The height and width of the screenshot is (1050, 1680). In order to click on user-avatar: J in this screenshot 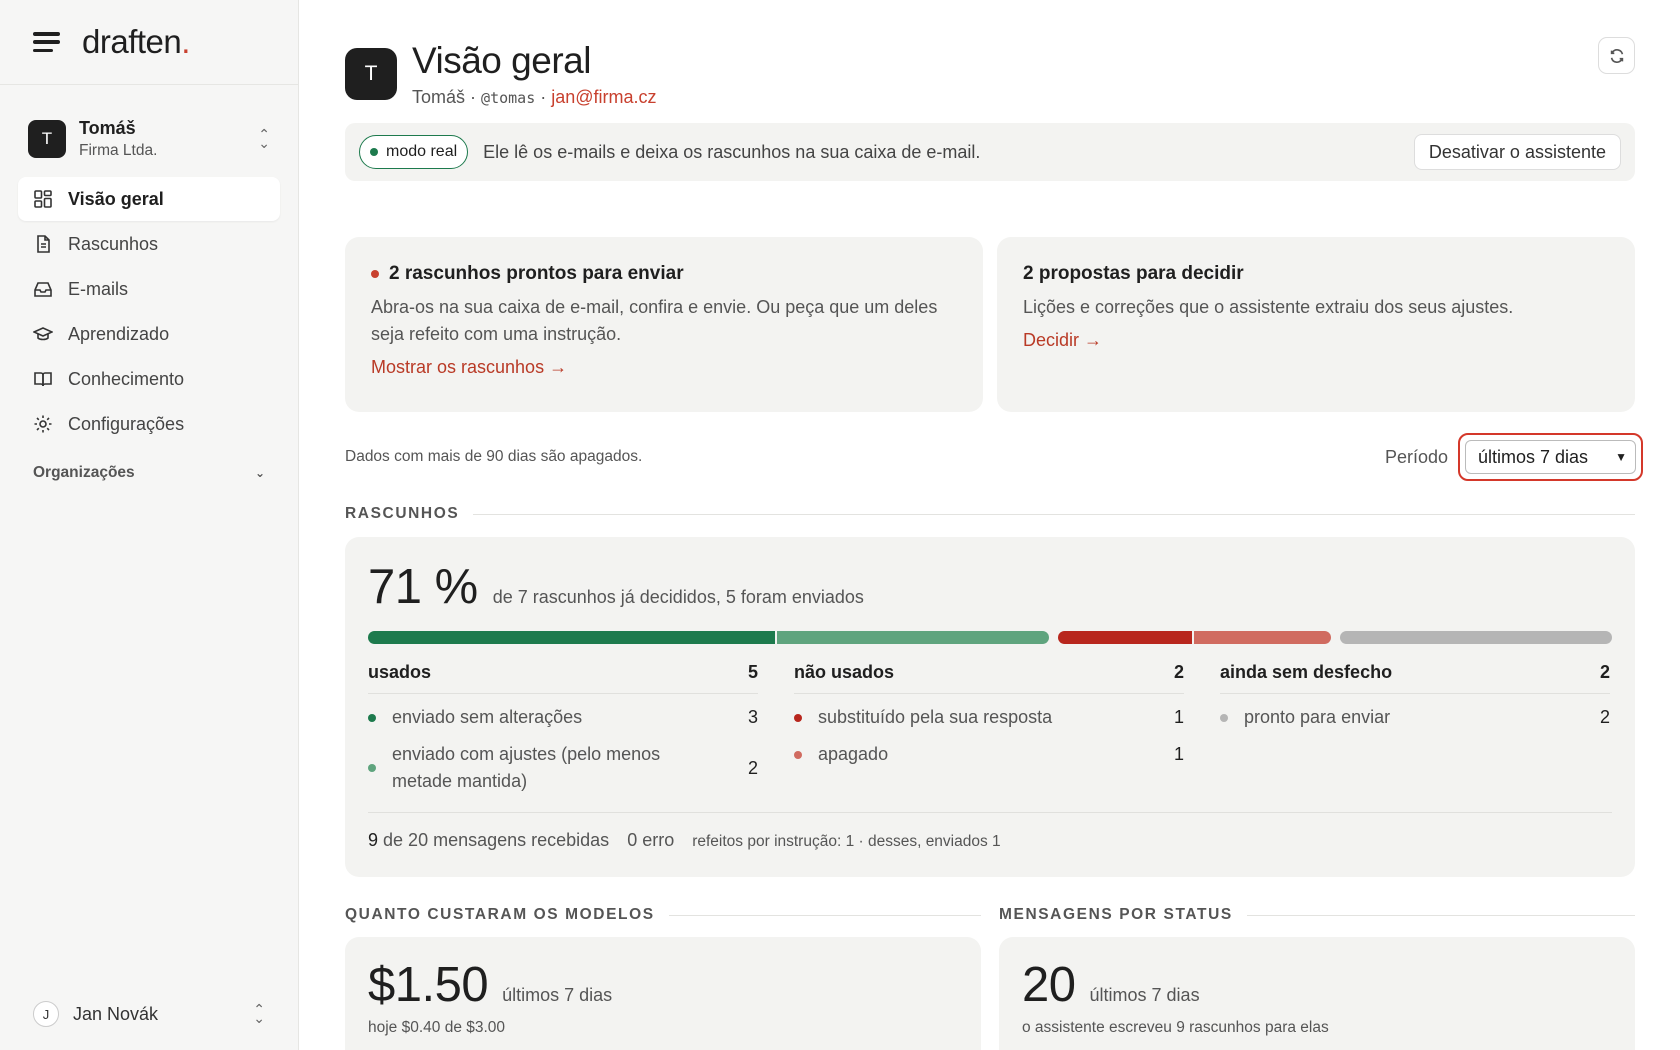, I will do `click(46, 1014)`.